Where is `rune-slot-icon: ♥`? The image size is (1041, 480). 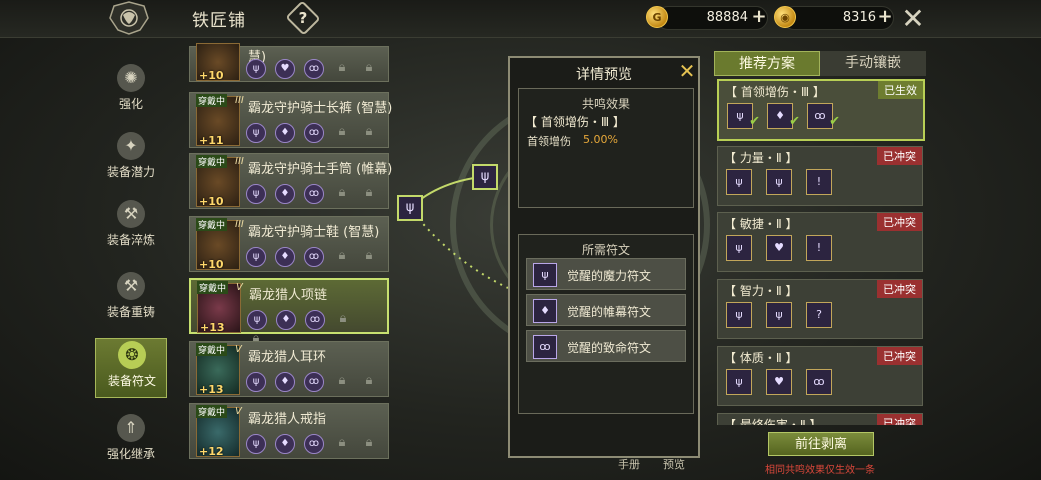 rune-slot-icon: ♥ is located at coordinates (285, 69).